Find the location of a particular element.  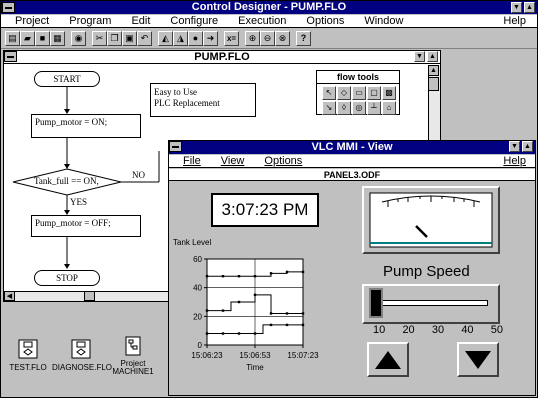

yes-label: YES is located at coordinates (79, 202).